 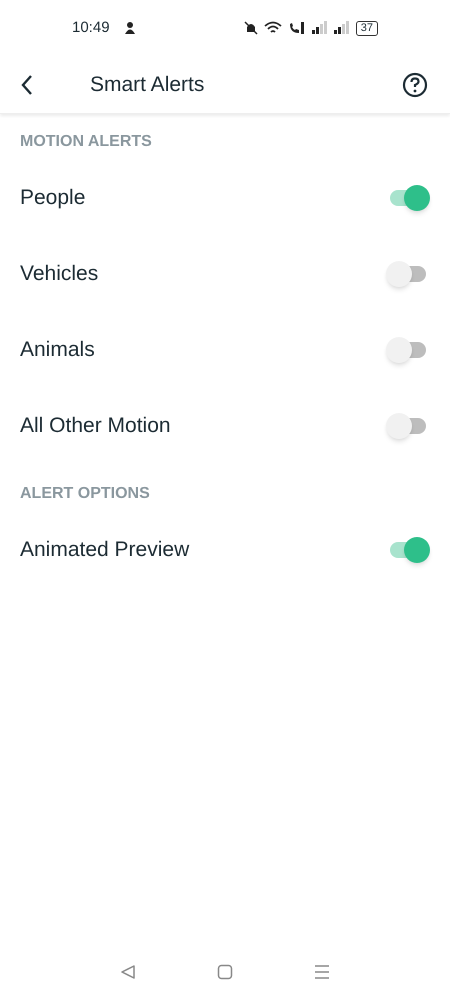 What do you see at coordinates (128, 972) in the screenshot?
I see `back-icon` at bounding box center [128, 972].